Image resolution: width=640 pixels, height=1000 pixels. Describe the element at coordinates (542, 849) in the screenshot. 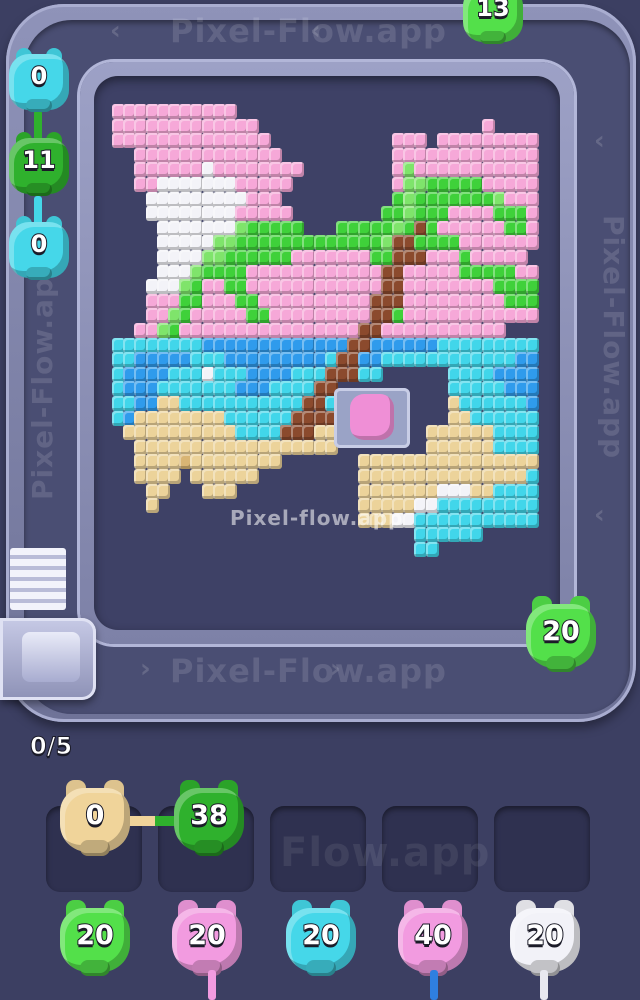

I see `holding-slot` at that location.